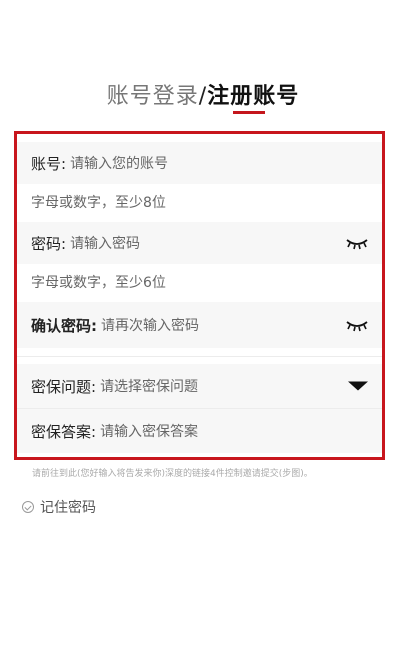 Image resolution: width=406 pixels, height=655 pixels. Describe the element at coordinates (199, 325) in the screenshot. I see `confirm-password-field: 确认密码: 请再次输入密码` at that location.